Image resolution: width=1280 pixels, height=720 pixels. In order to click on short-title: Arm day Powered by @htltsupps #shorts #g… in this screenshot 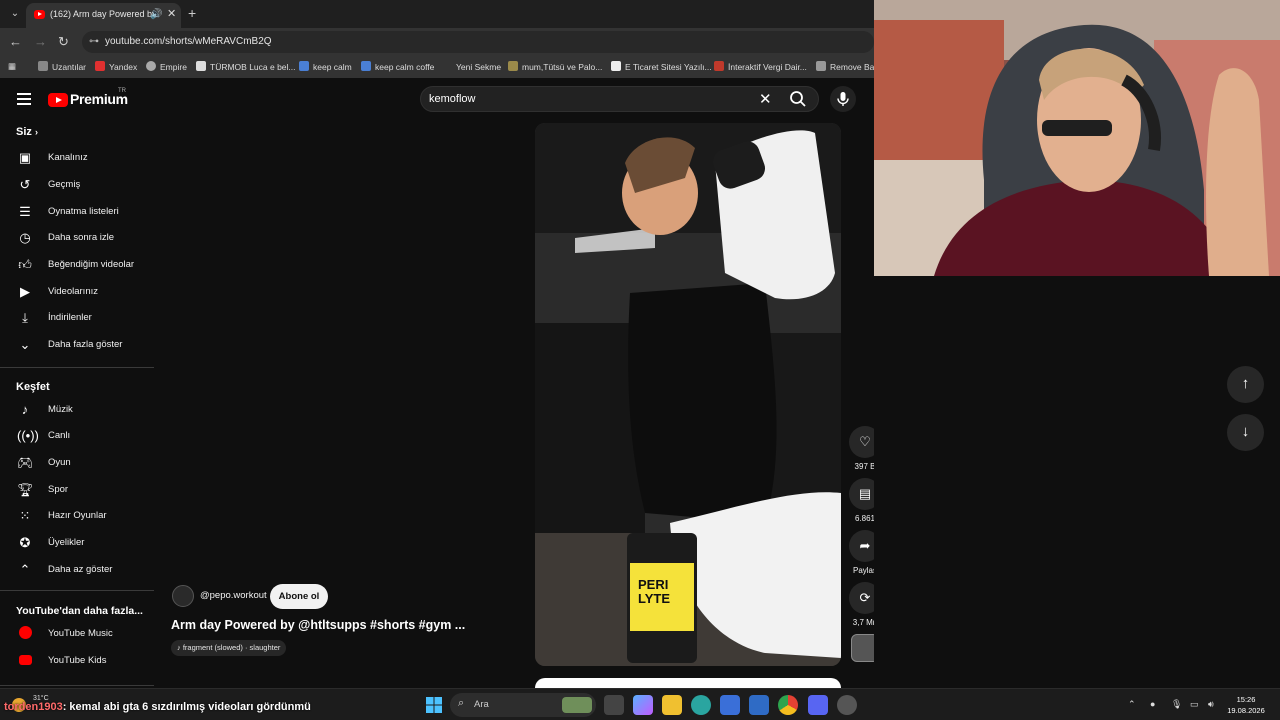, I will do `click(318, 625)`.